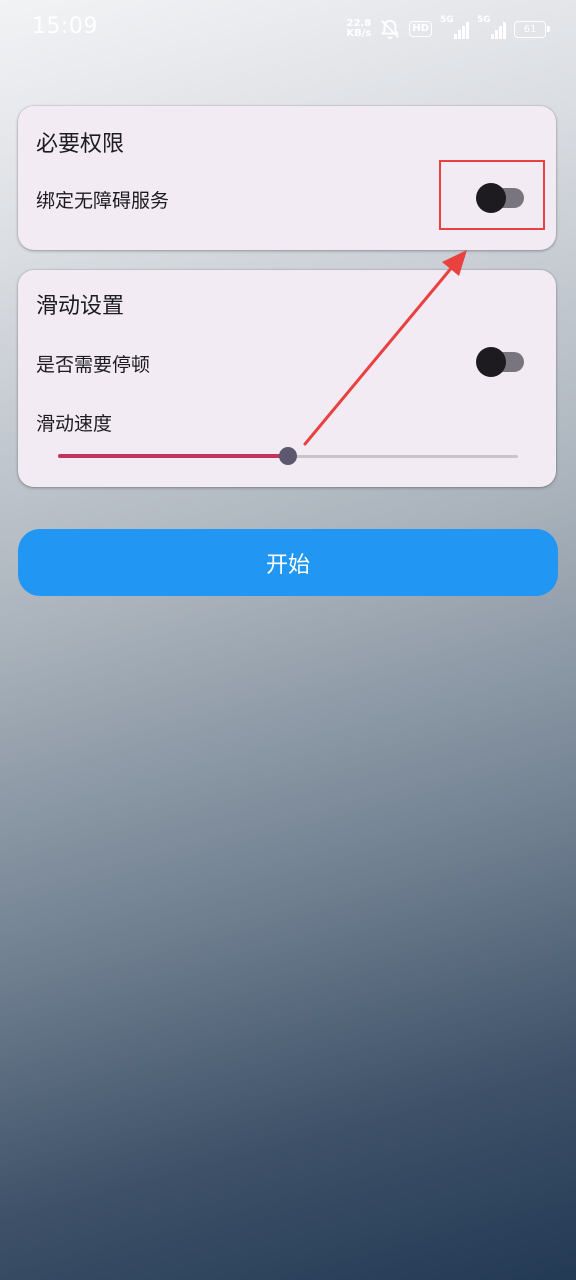 Image resolution: width=576 pixels, height=1280 pixels. Describe the element at coordinates (65, 26) in the screenshot. I see `status-time: 15:09` at that location.